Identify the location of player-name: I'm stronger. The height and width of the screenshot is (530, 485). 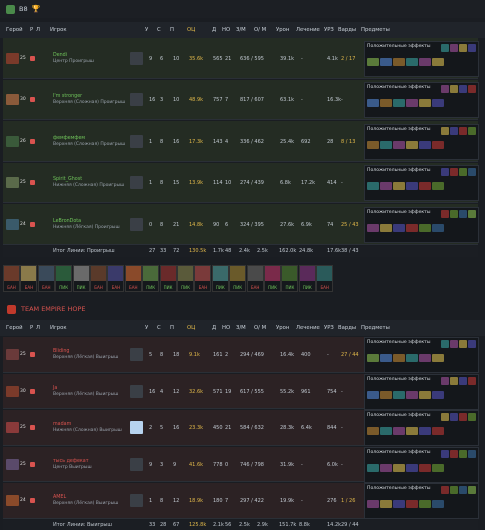
(67, 96).